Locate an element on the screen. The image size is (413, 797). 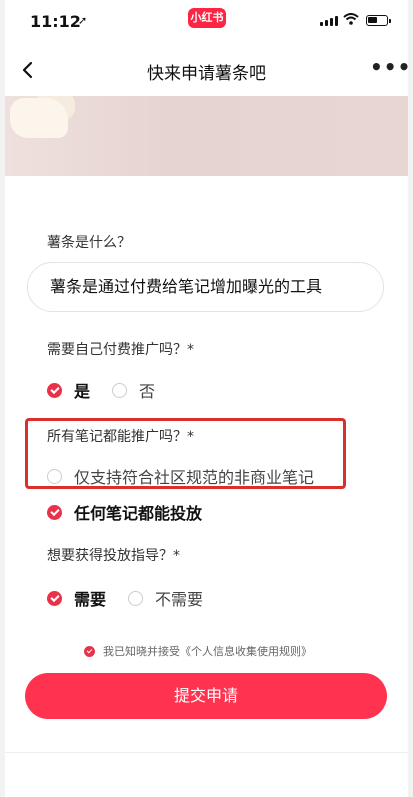
highlight-box is located at coordinates (185, 453).